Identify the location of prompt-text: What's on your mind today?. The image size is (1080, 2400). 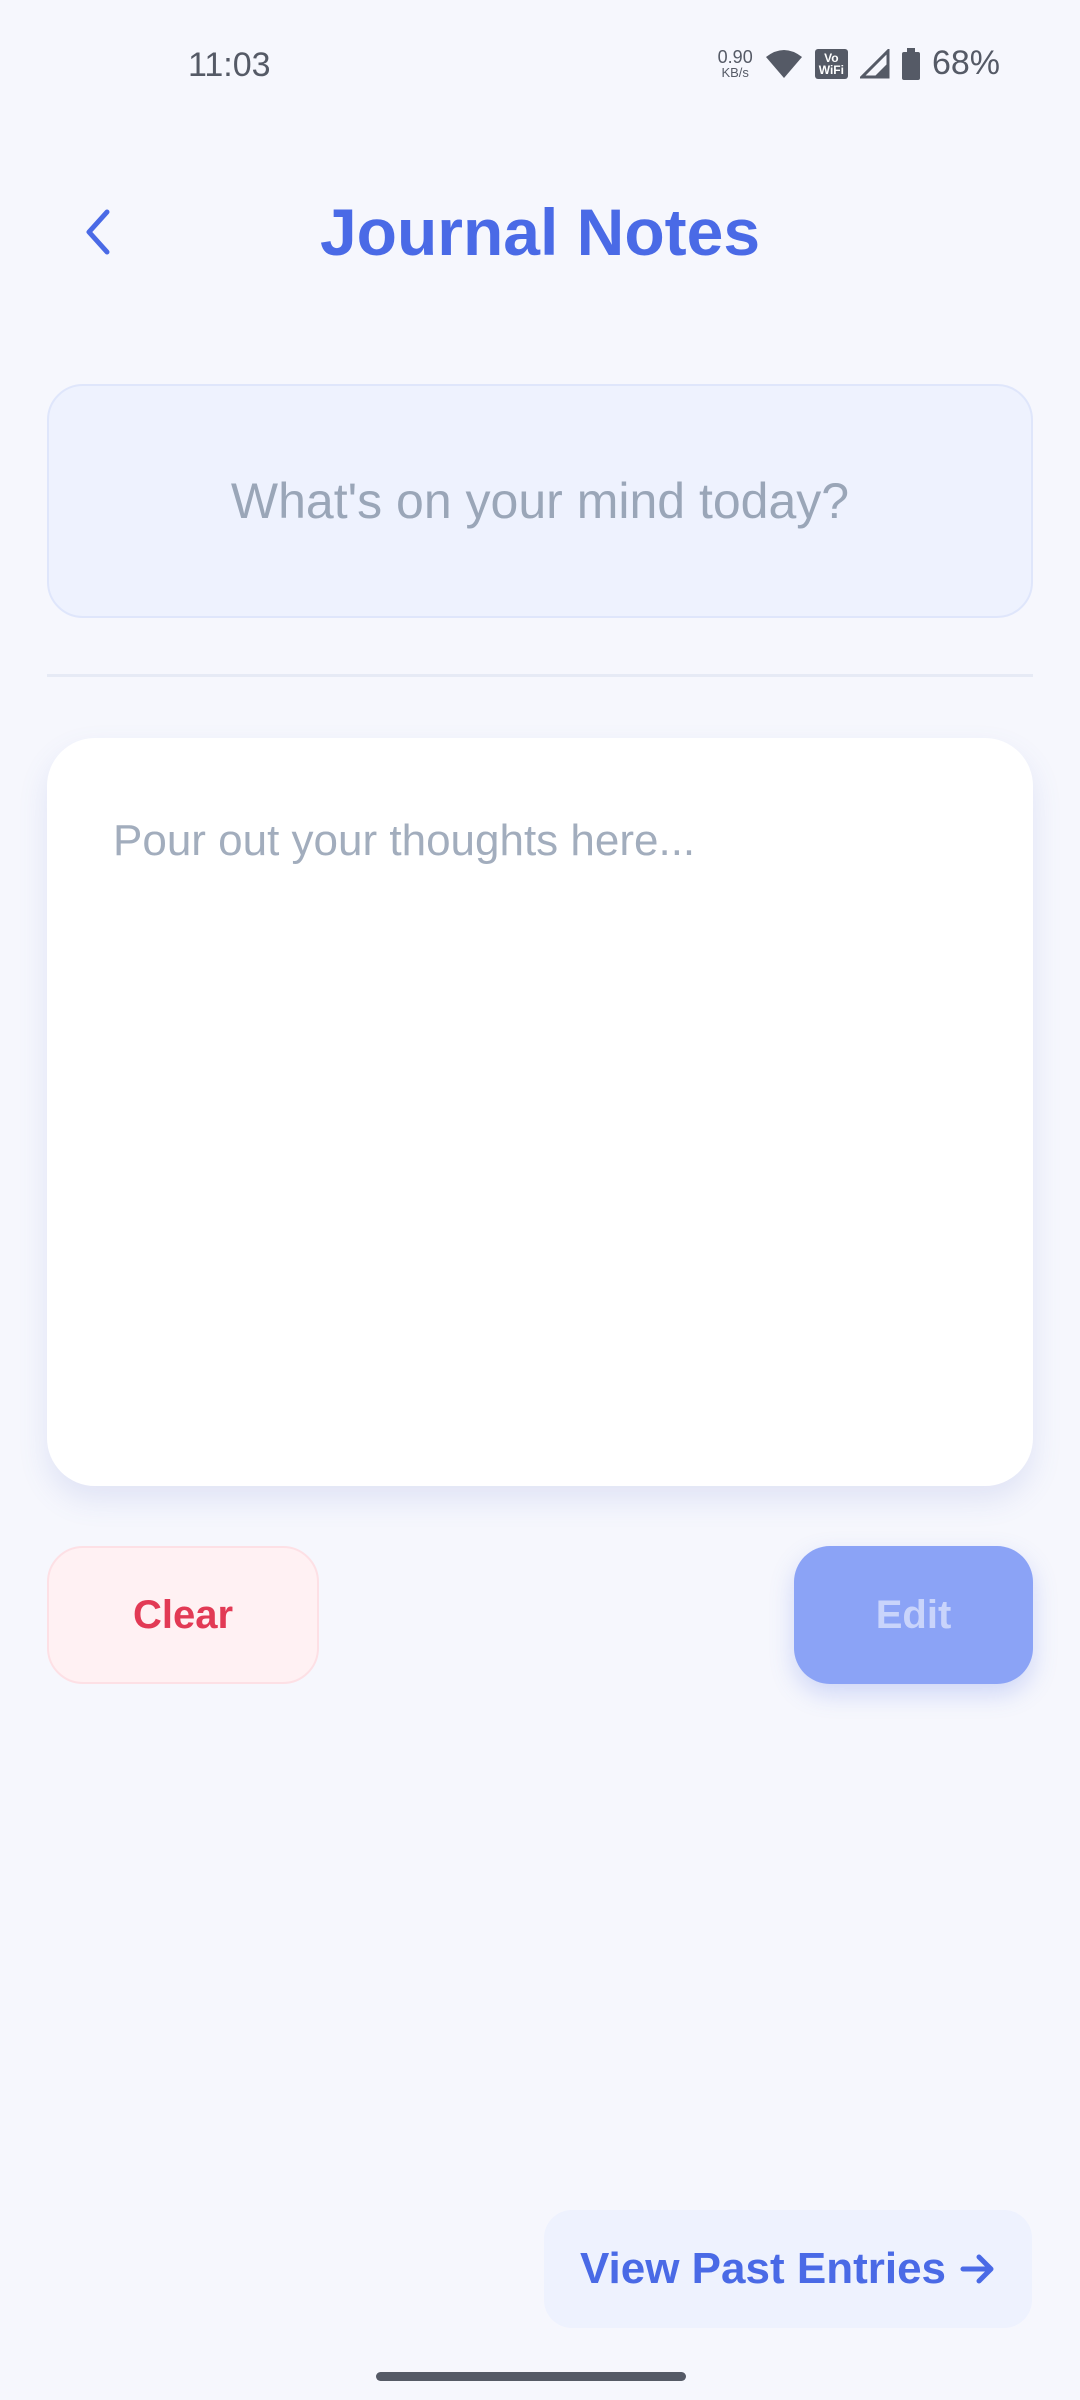
(540, 501).